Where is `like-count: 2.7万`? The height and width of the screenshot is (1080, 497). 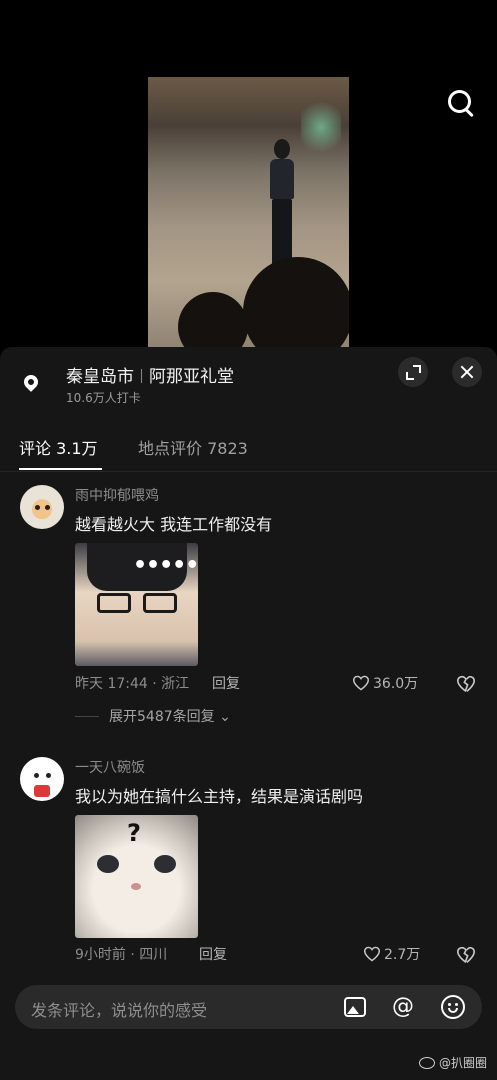
like-count: 2.7万 is located at coordinates (402, 955).